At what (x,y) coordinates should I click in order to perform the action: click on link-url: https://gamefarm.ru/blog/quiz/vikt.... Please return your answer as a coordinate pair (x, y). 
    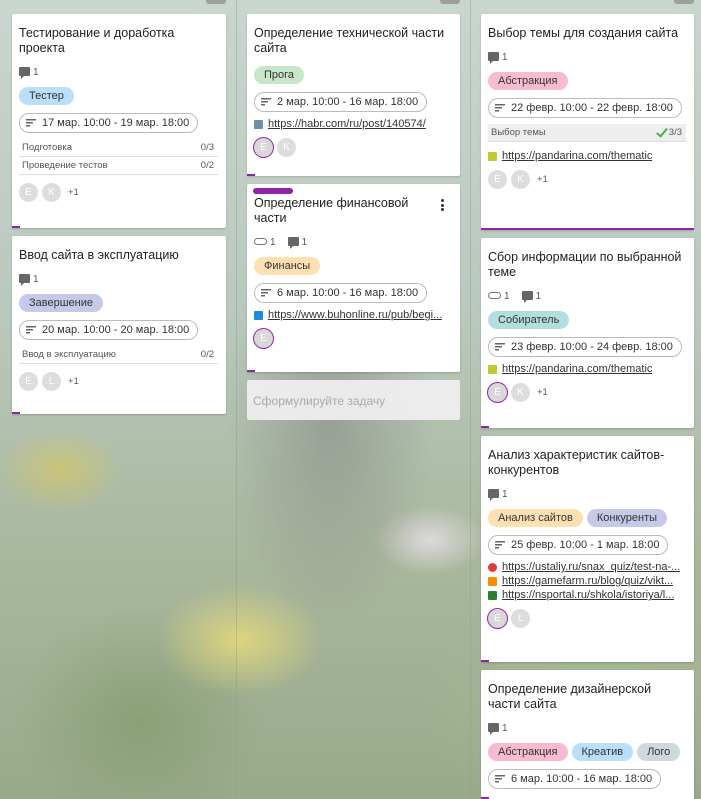
    Looking at the image, I should click on (587, 581).